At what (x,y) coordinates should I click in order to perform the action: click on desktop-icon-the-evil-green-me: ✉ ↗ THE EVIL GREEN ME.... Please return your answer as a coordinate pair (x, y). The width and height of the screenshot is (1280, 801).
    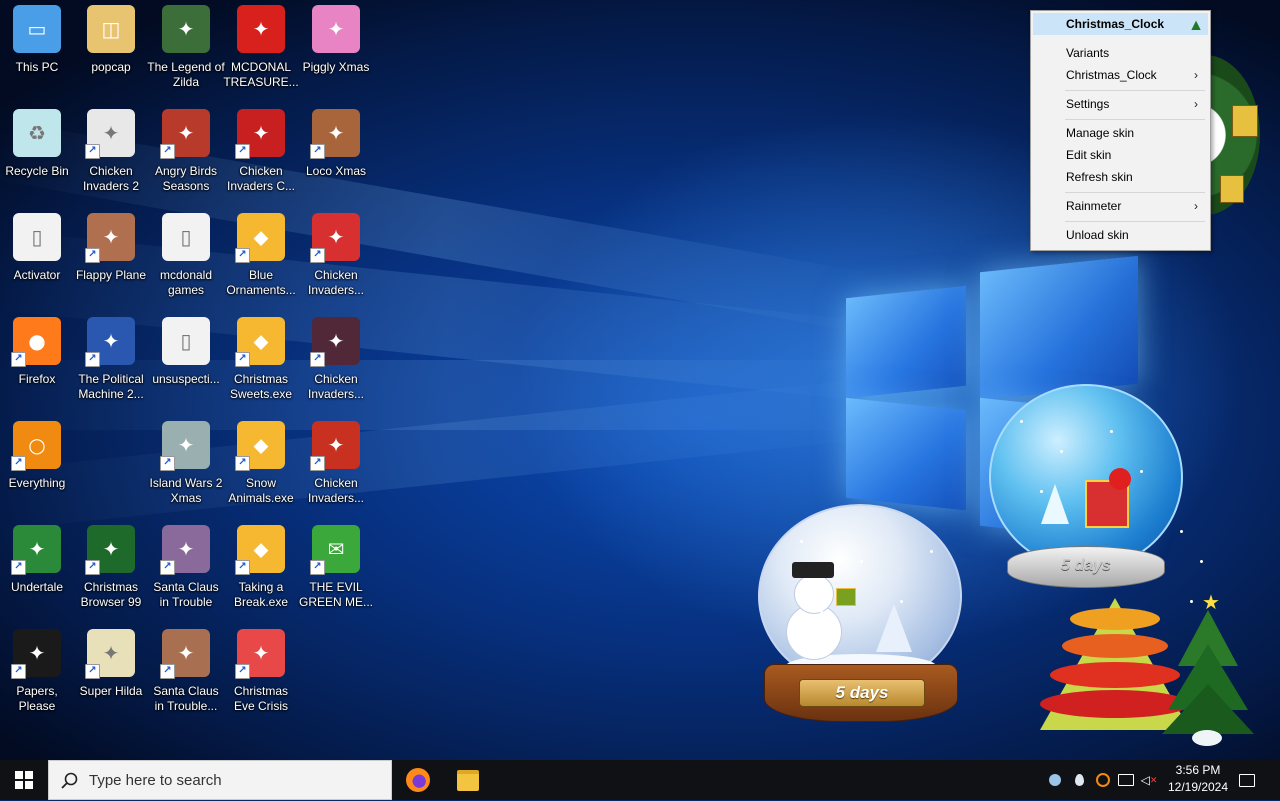
    Looking at the image, I should click on (336, 575).